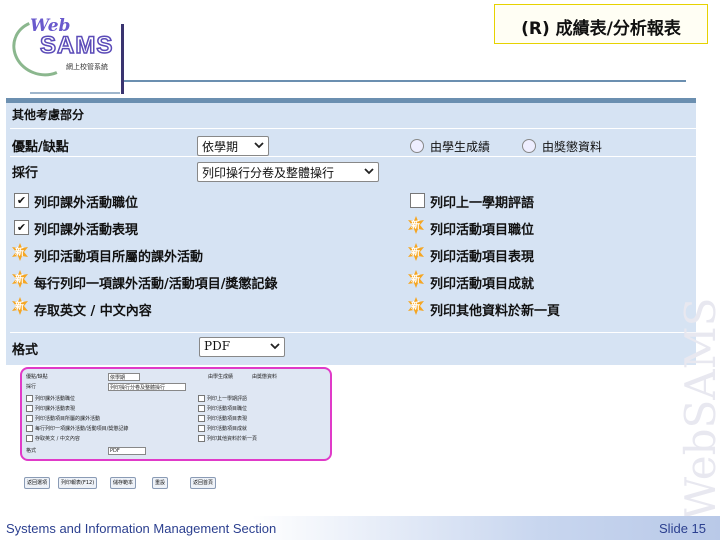 This screenshot has height=540, width=720. Describe the element at coordinates (268, 173) in the screenshot. I see `sort-select-value: 列印操行分卷及整體操行` at that location.